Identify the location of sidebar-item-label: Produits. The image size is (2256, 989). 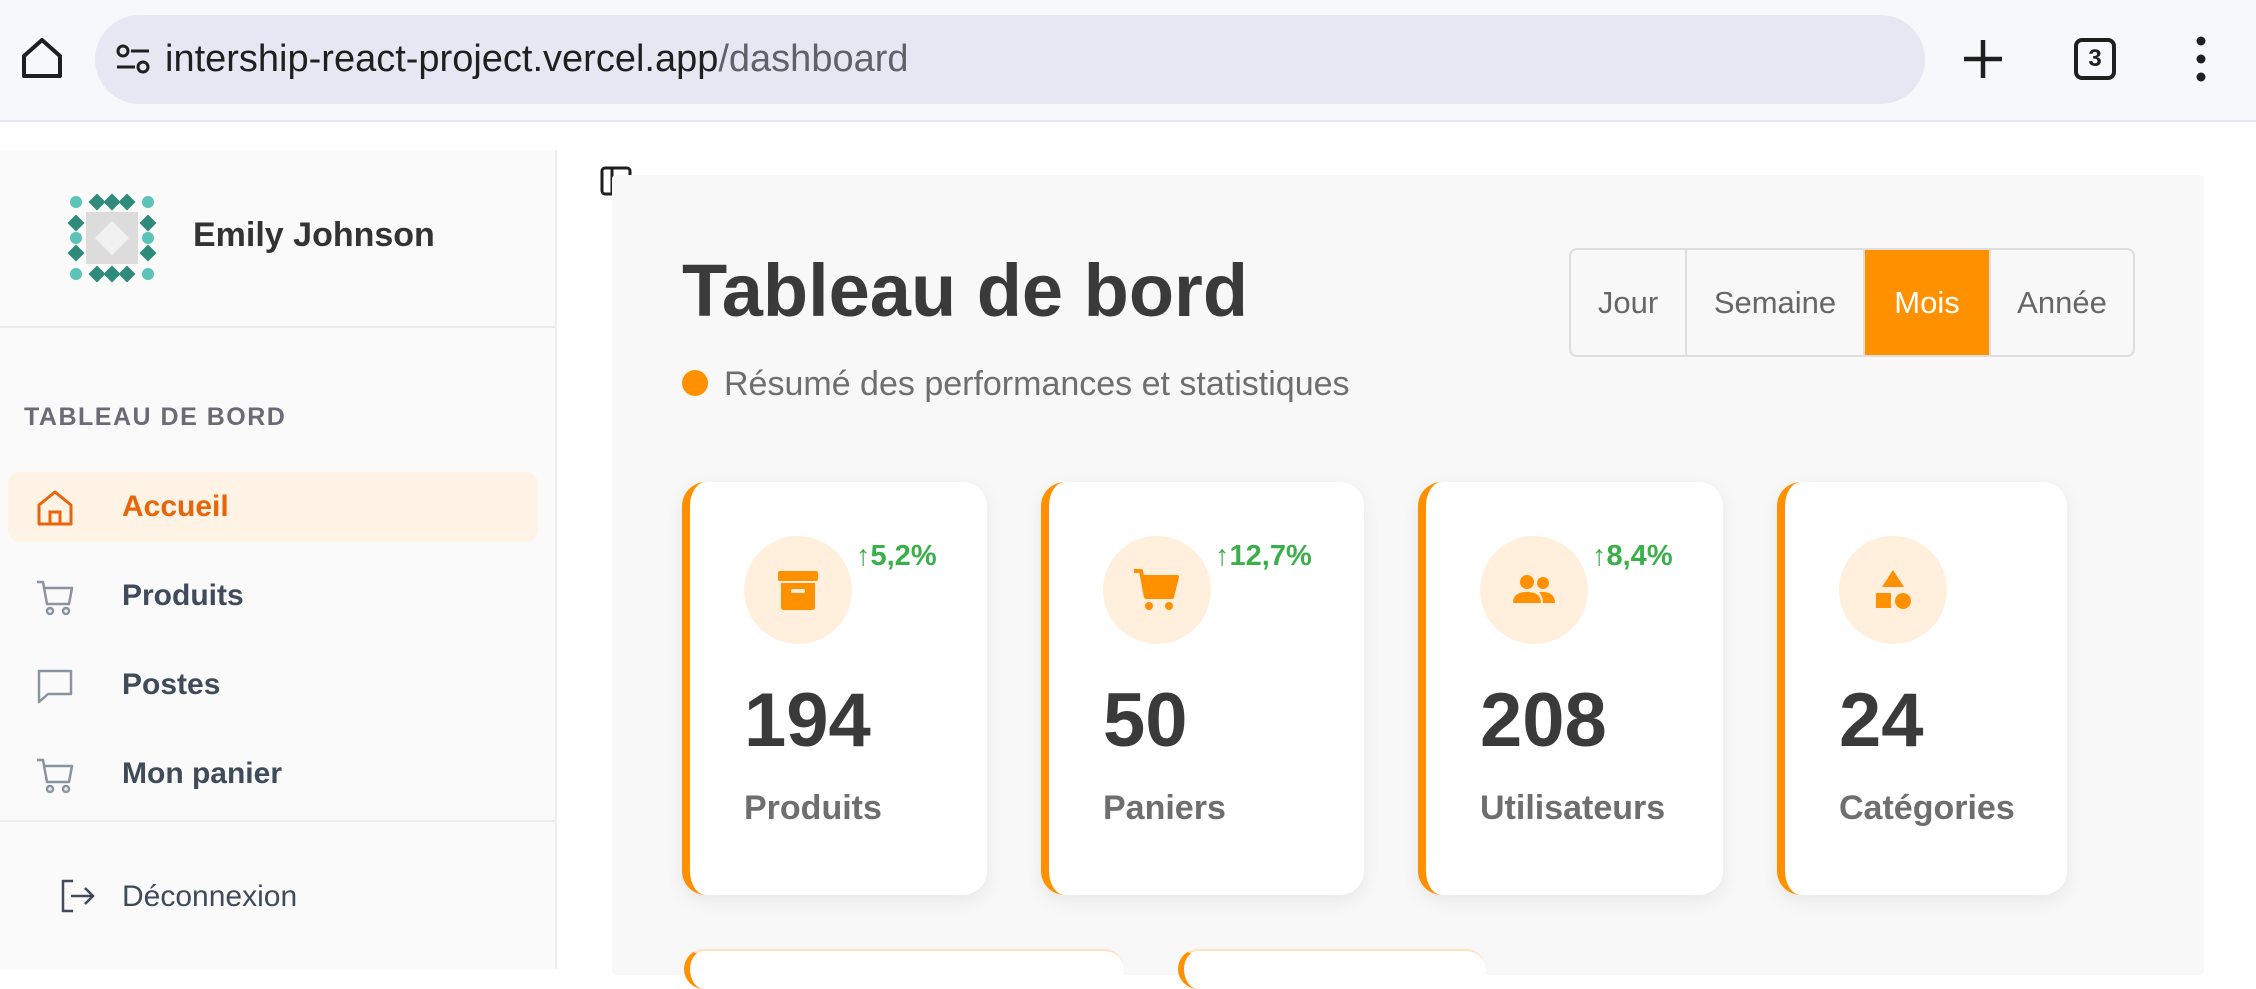
(183, 595).